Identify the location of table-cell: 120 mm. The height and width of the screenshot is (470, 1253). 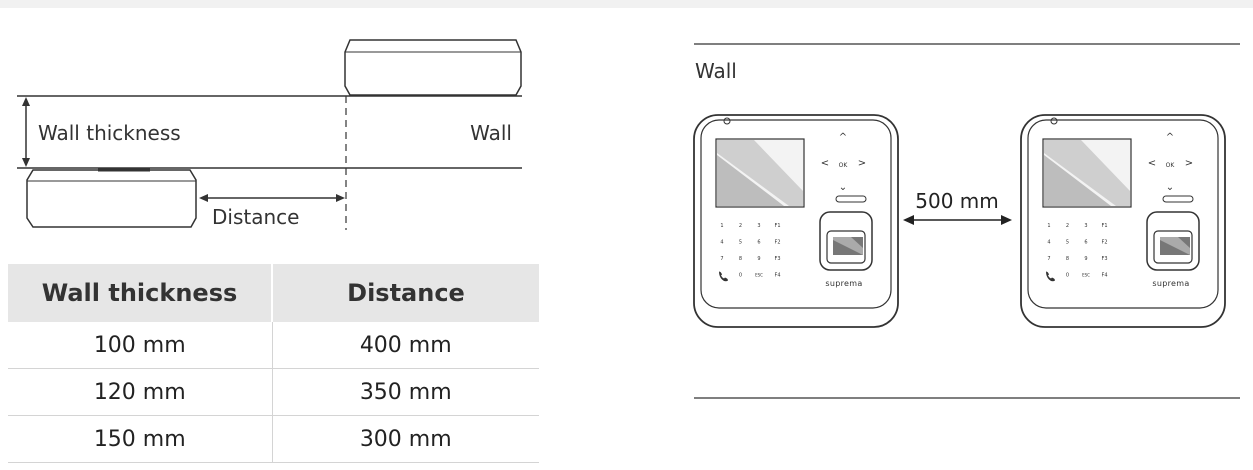
(140, 392).